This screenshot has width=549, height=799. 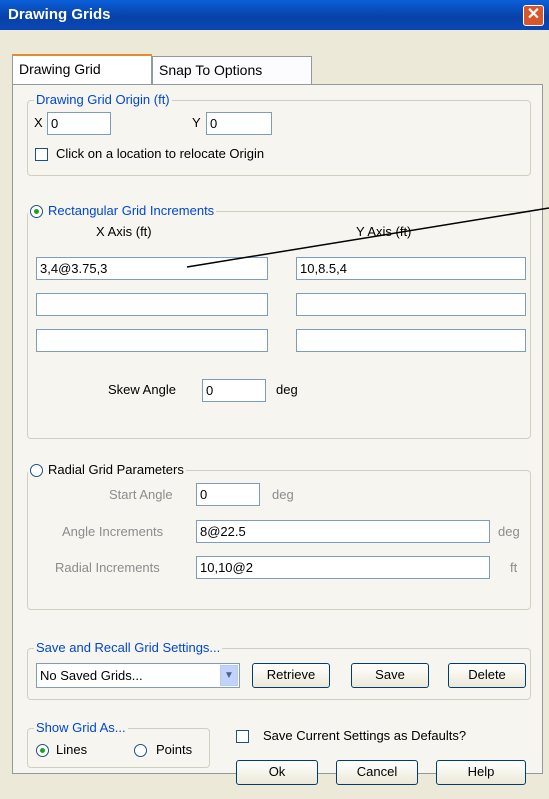 What do you see at coordinates (487, 675) in the screenshot?
I see `delete-button: Delete` at bounding box center [487, 675].